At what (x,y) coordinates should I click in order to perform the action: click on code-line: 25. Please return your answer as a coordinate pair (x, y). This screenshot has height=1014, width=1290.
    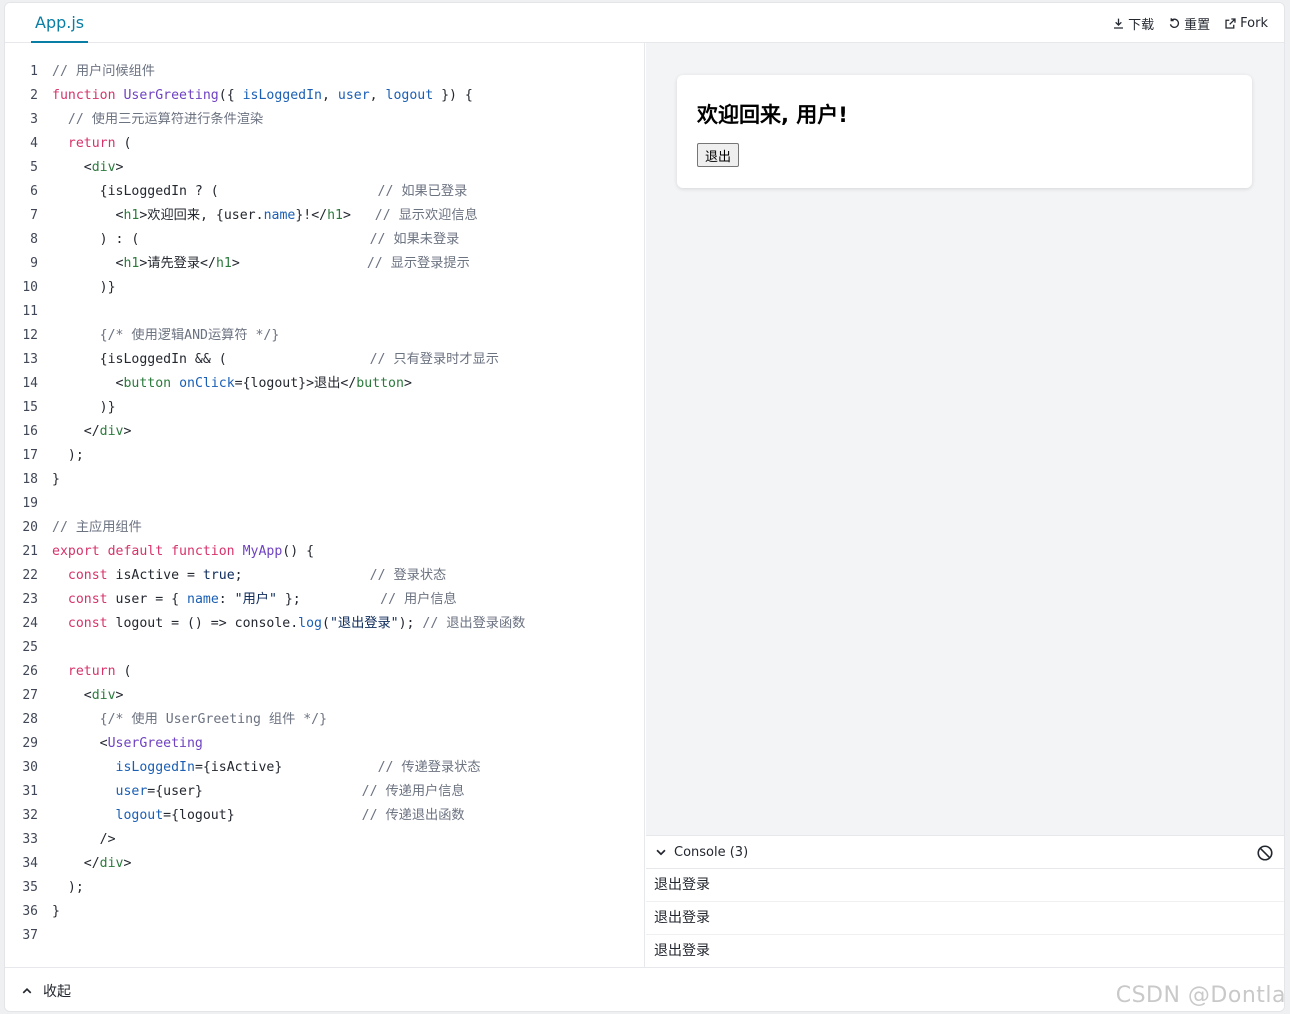
    Looking at the image, I should click on (325, 648).